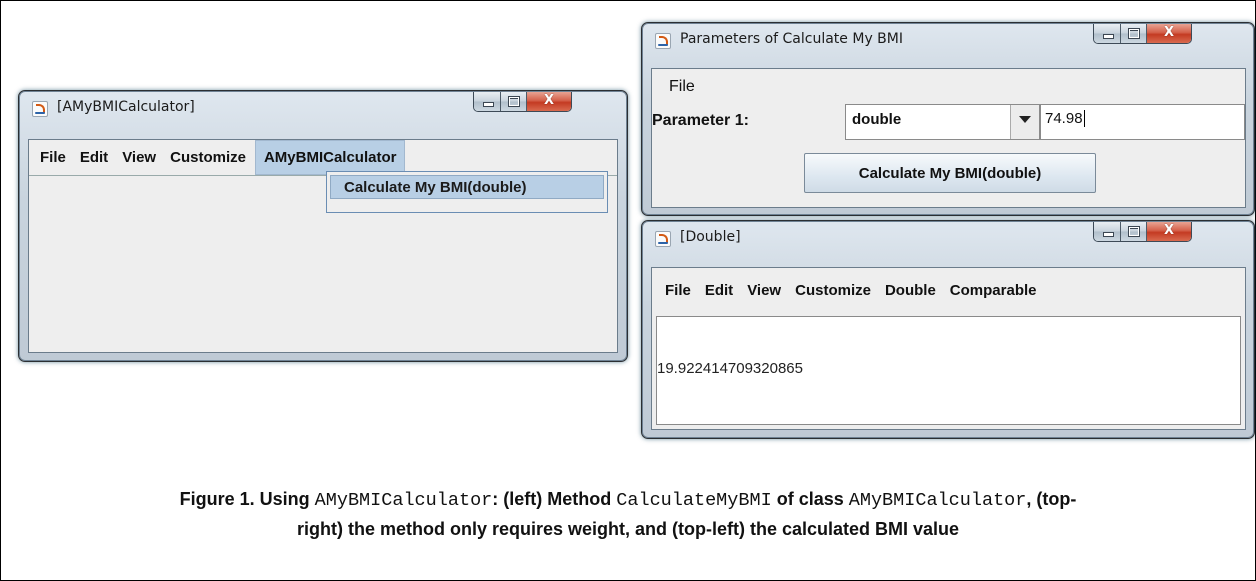  Describe the element at coordinates (1024, 122) in the screenshot. I see `dropdown-arrow-icon` at that location.